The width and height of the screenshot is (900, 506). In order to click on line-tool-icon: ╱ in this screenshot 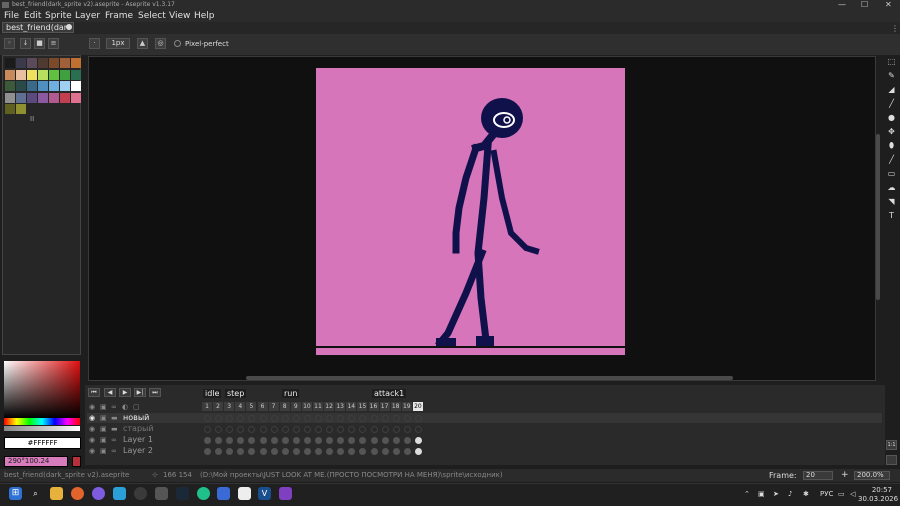, I will do `click(891, 160)`.